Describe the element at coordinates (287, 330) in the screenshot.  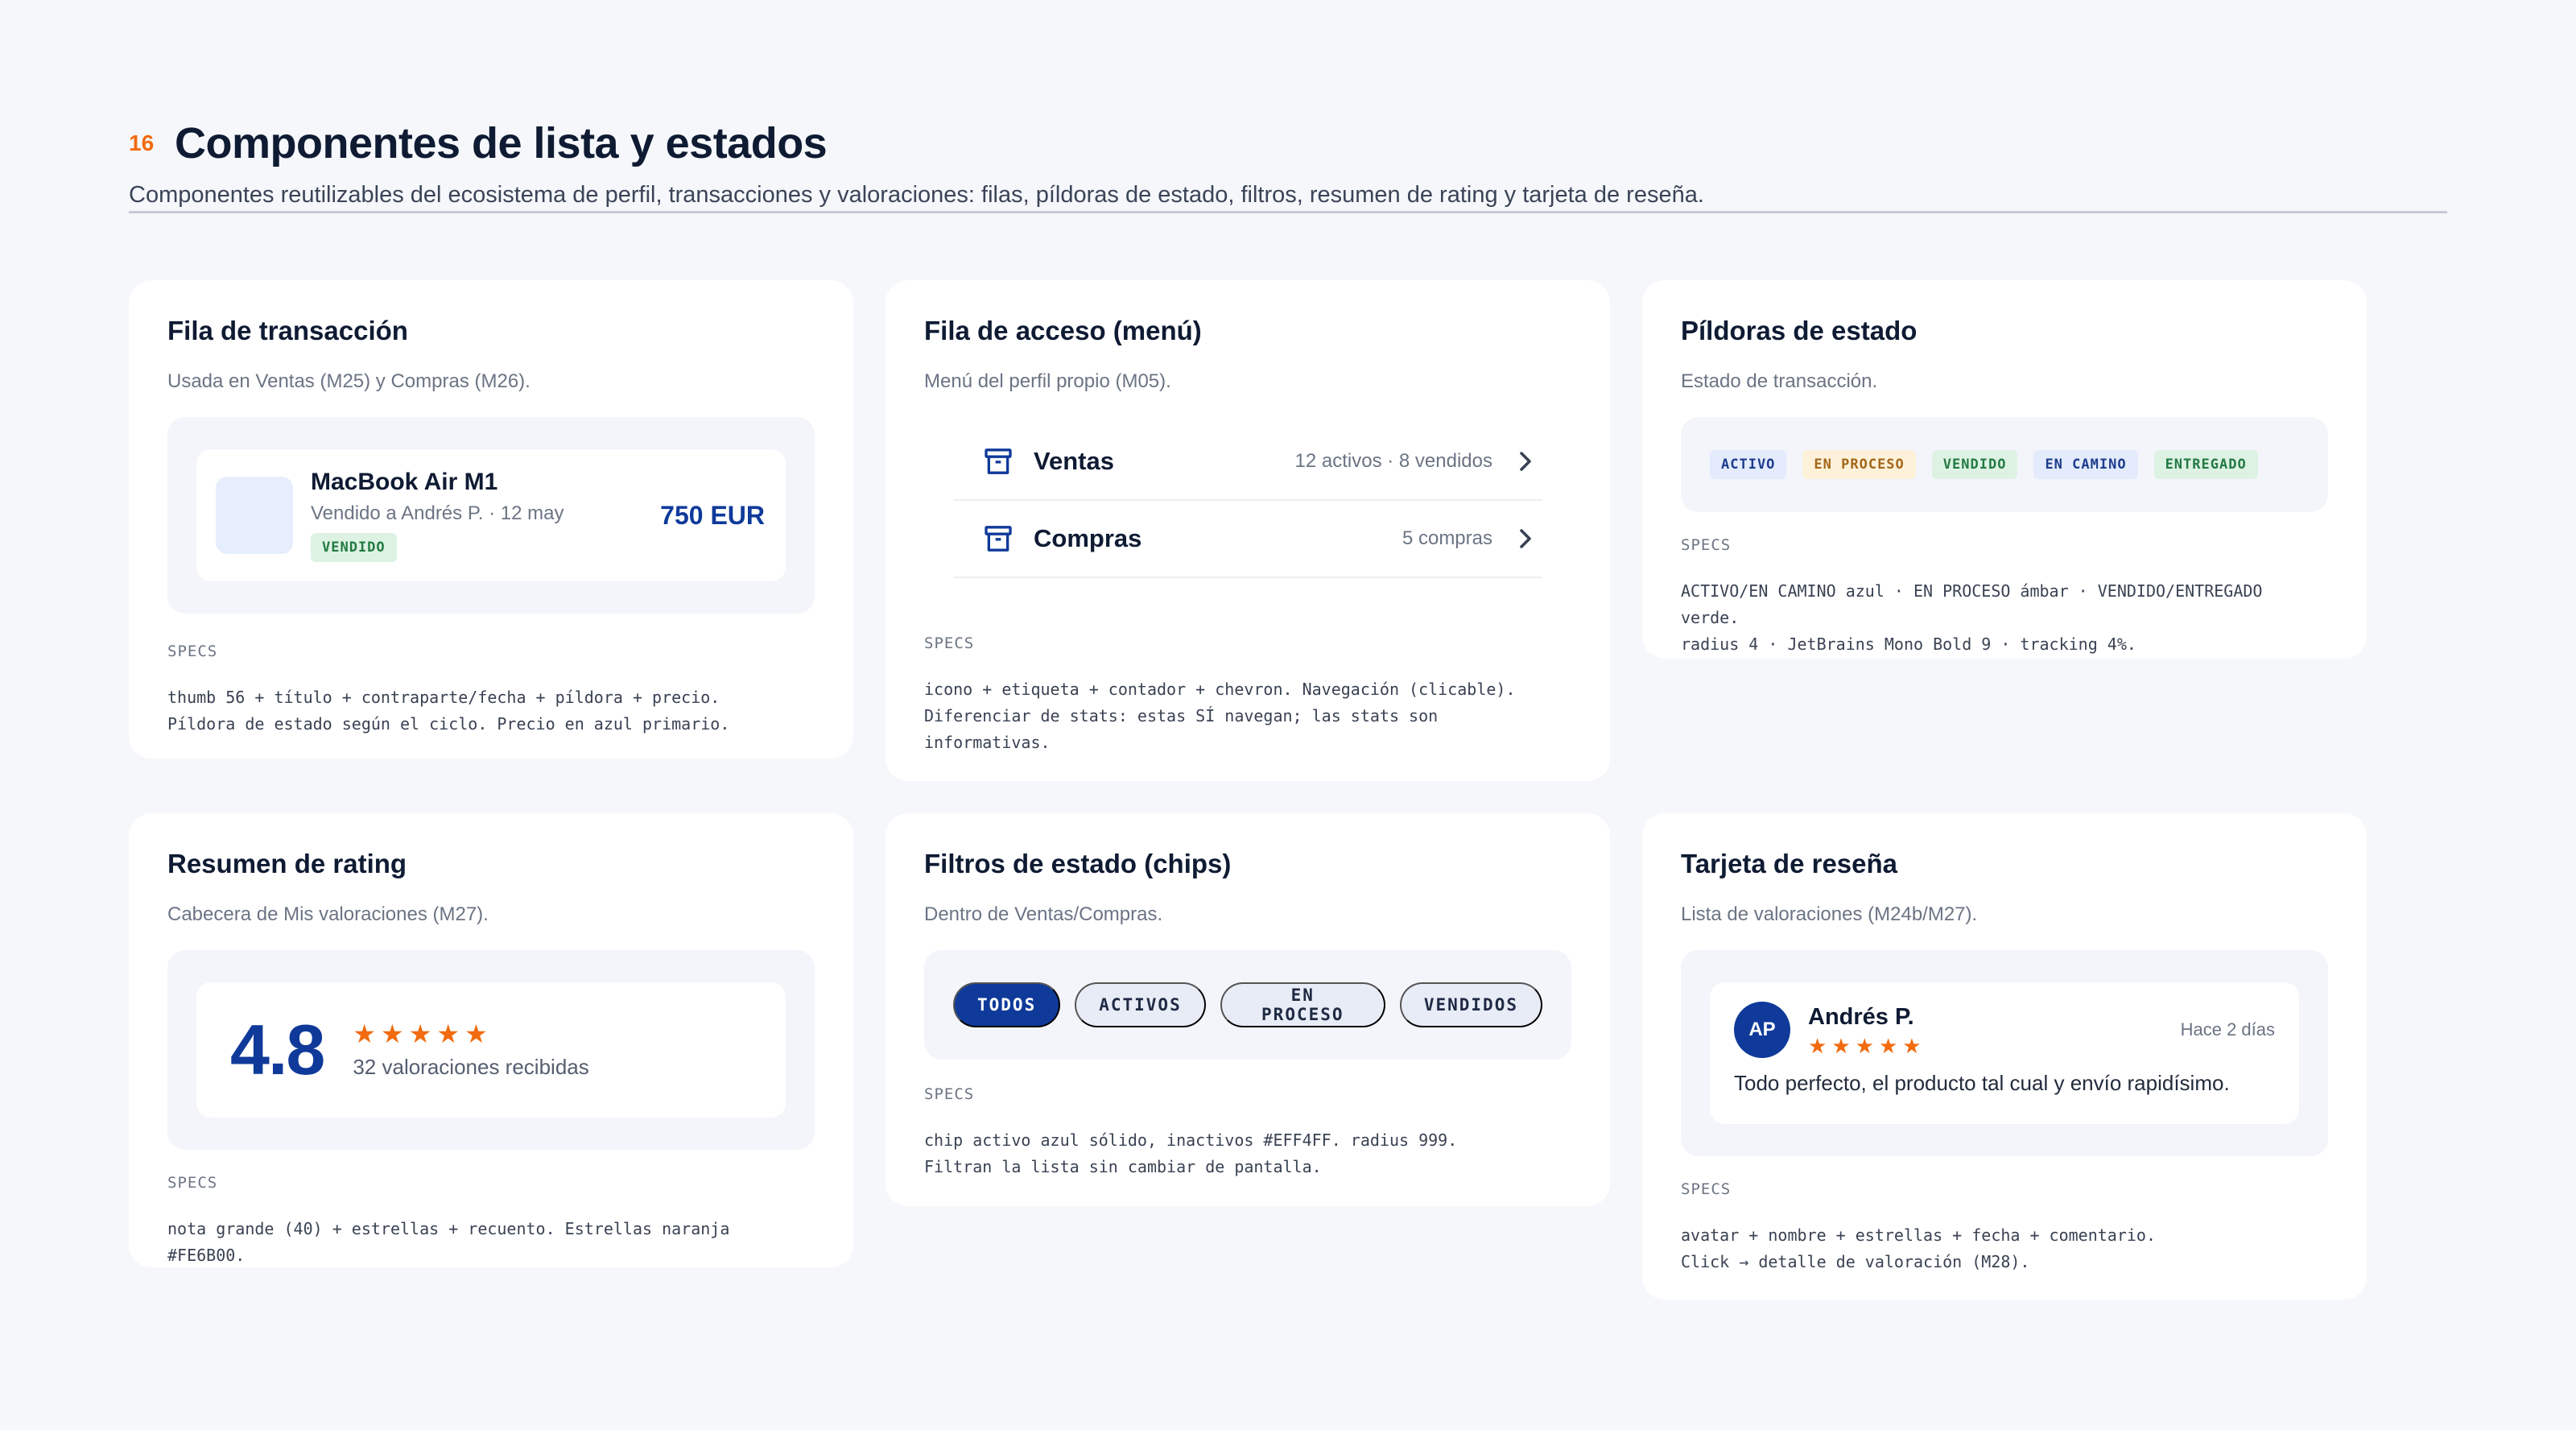
I see `card-title: Fila de transacción` at that location.